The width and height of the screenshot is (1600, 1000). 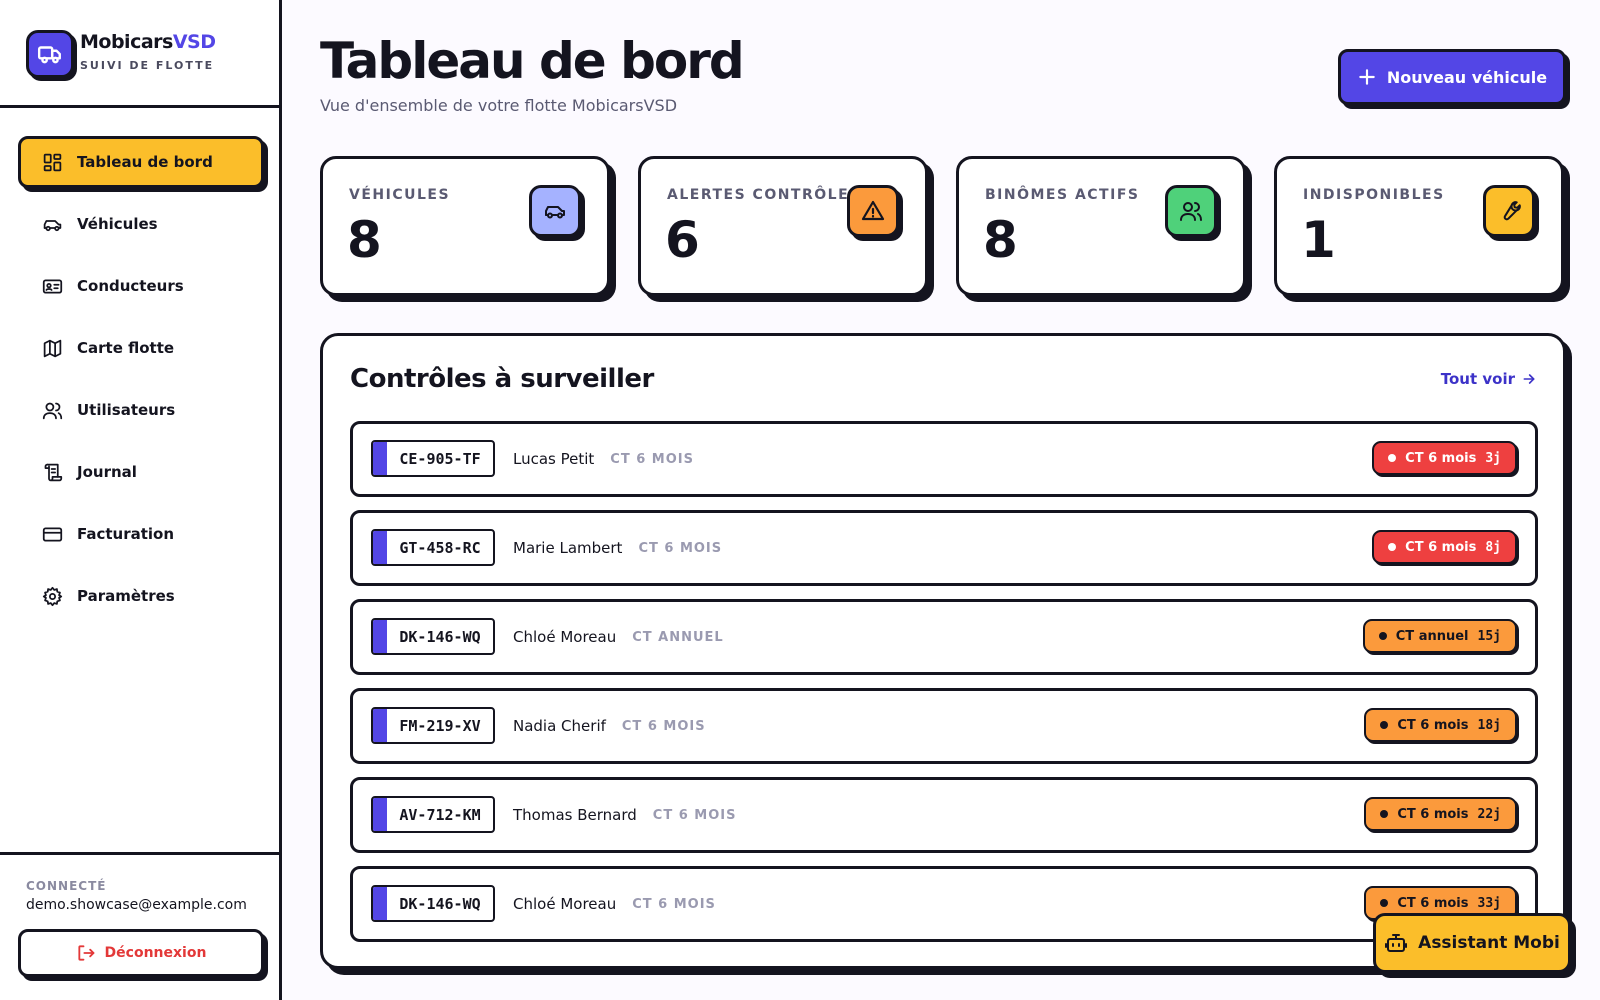 I want to click on warning-icon, so click(x=873, y=211).